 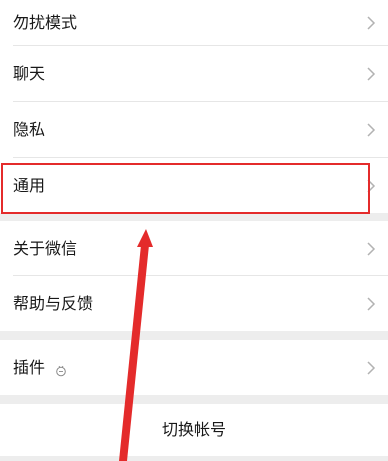 What do you see at coordinates (194, 248) in the screenshot?
I see `settings-row-about-wechat: 关于微信` at bounding box center [194, 248].